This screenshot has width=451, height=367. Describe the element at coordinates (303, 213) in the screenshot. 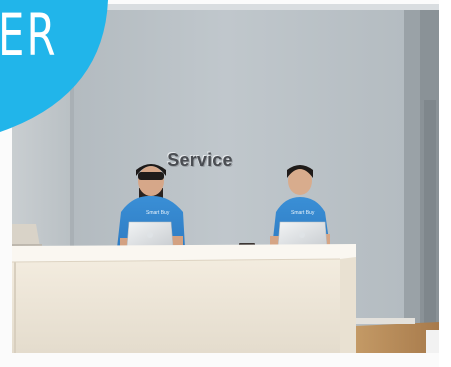

I see `shirt-print-right: Smart Buy` at that location.